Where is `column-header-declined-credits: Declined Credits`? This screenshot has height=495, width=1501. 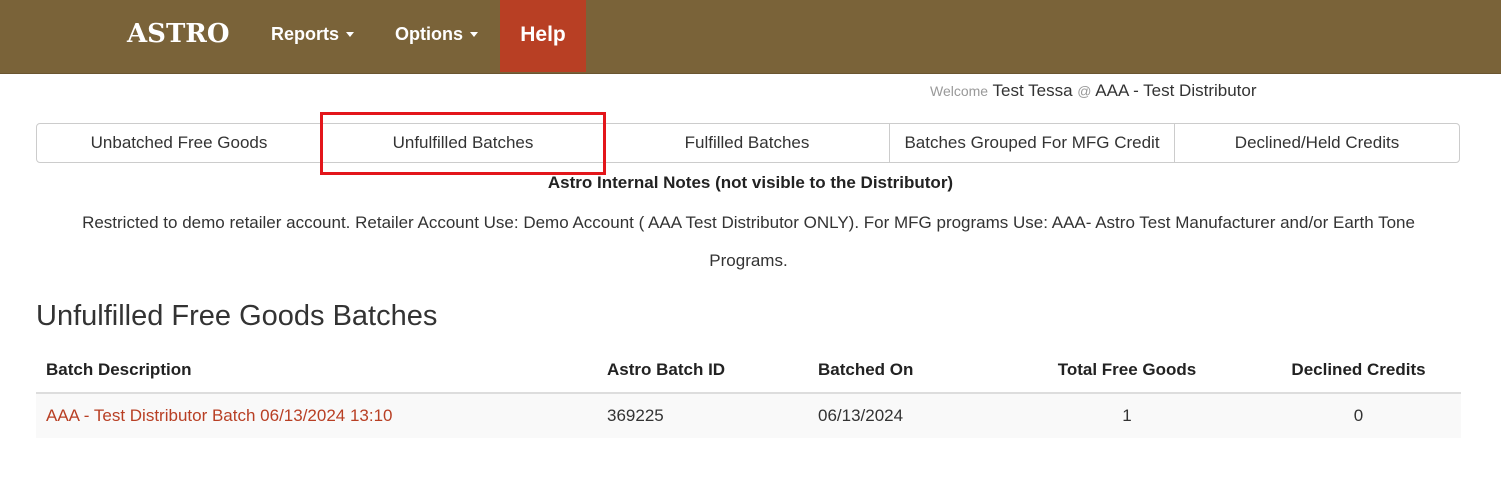
column-header-declined-credits: Declined Credits is located at coordinates (1358, 371).